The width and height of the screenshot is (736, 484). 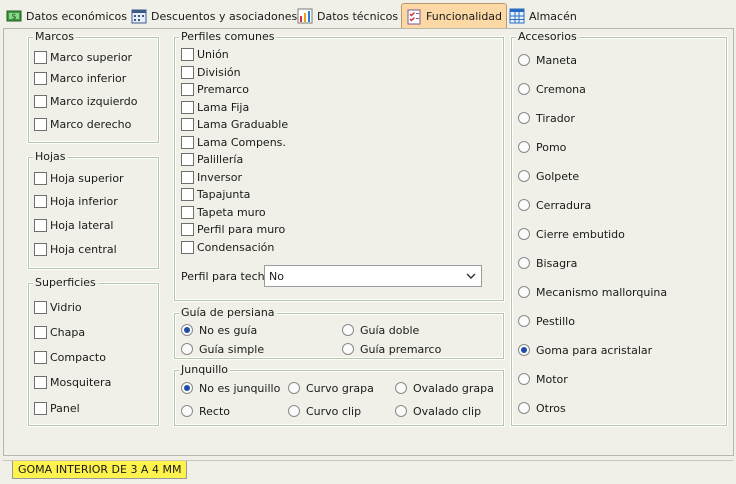 I want to click on lama-compens-checkbox: Lama Compens., so click(x=233, y=142).